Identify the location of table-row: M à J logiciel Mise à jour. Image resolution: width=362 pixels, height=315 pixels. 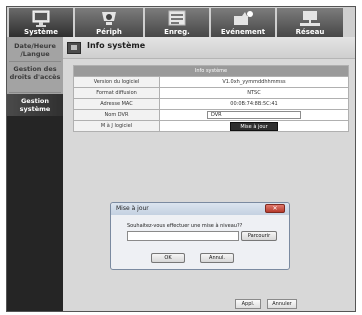
(211, 126).